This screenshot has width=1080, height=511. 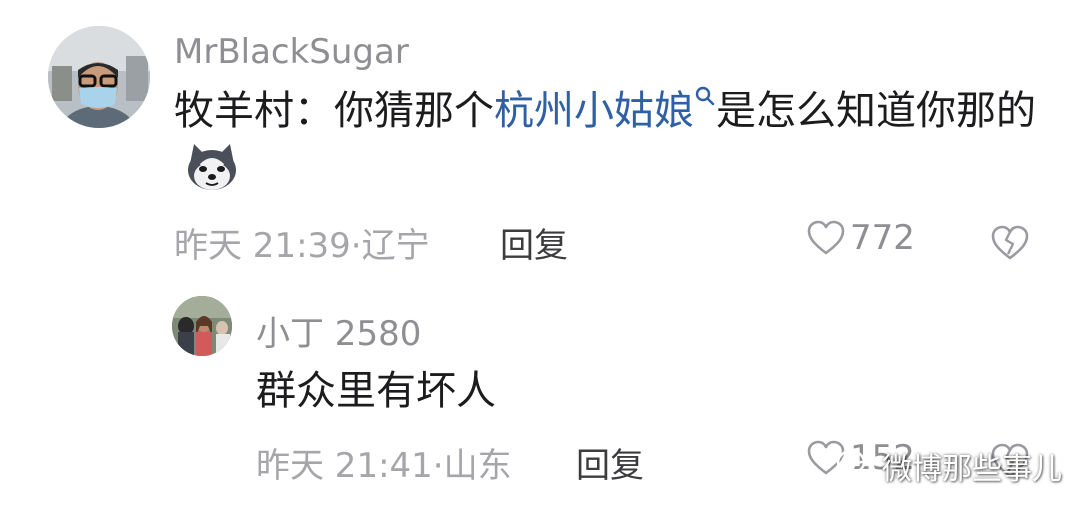 What do you see at coordinates (705, 102) in the screenshot?
I see `search-icon` at bounding box center [705, 102].